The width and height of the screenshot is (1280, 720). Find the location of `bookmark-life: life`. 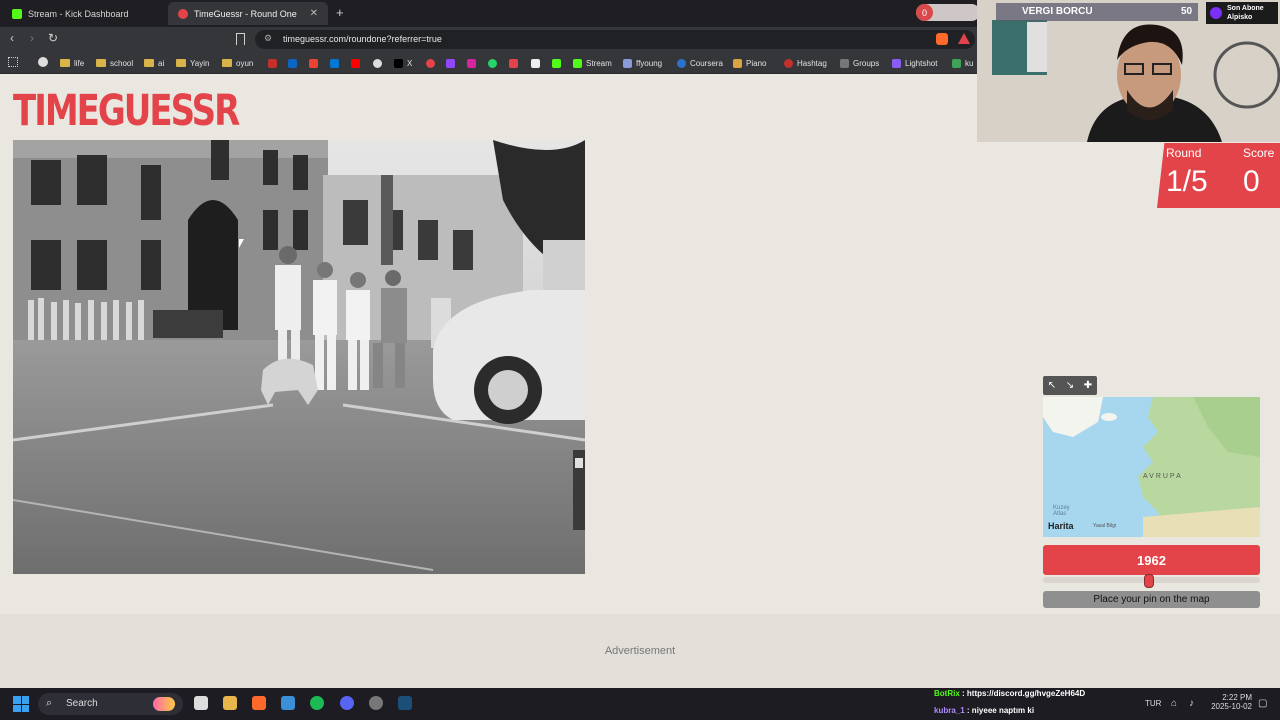

bookmark-life: life is located at coordinates (72, 63).